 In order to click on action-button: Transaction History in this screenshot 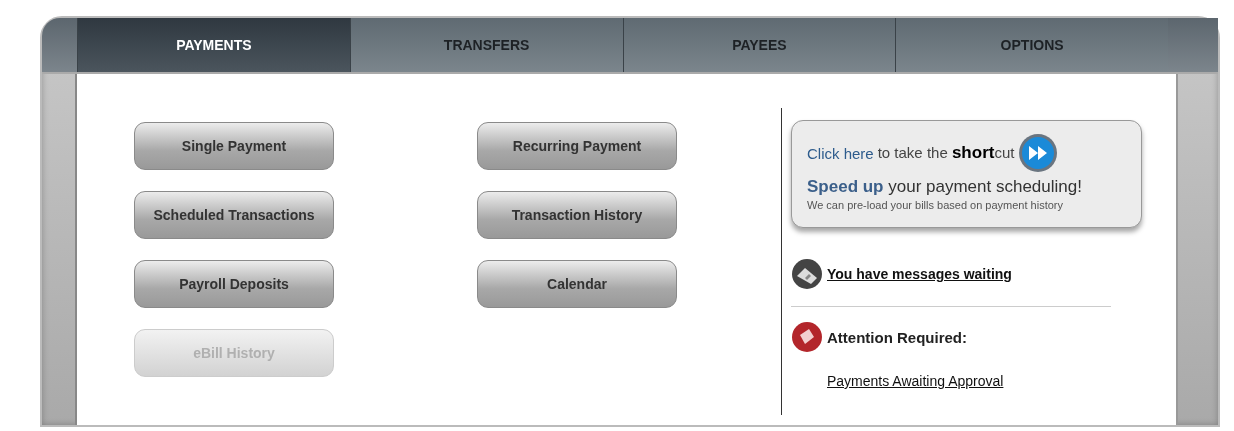, I will do `click(577, 215)`.